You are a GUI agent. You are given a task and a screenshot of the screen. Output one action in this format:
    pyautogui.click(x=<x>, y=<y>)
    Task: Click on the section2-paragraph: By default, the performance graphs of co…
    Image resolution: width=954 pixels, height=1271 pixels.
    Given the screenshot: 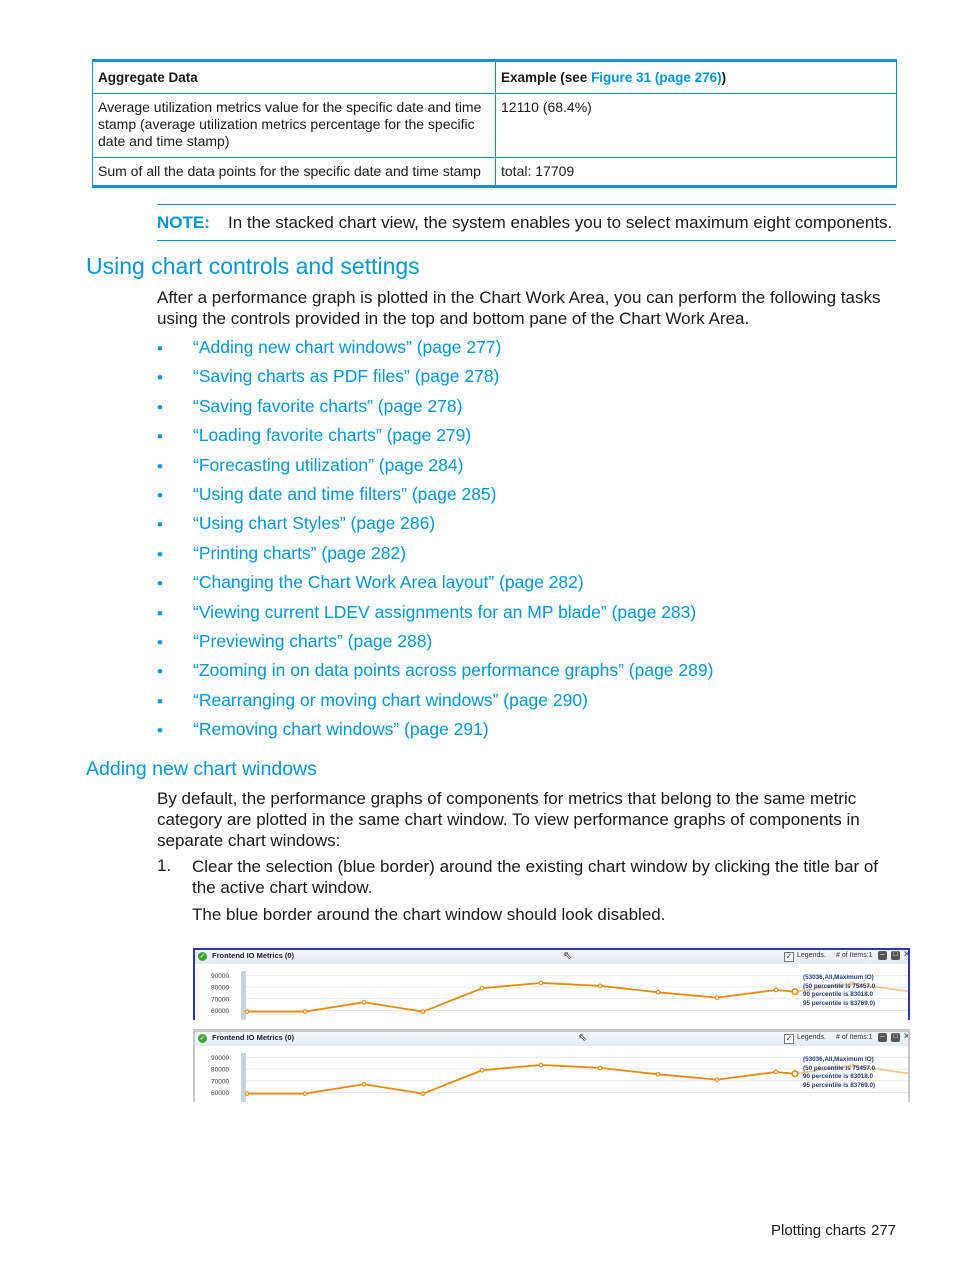 What is the action you would take?
    pyautogui.click(x=529, y=819)
    